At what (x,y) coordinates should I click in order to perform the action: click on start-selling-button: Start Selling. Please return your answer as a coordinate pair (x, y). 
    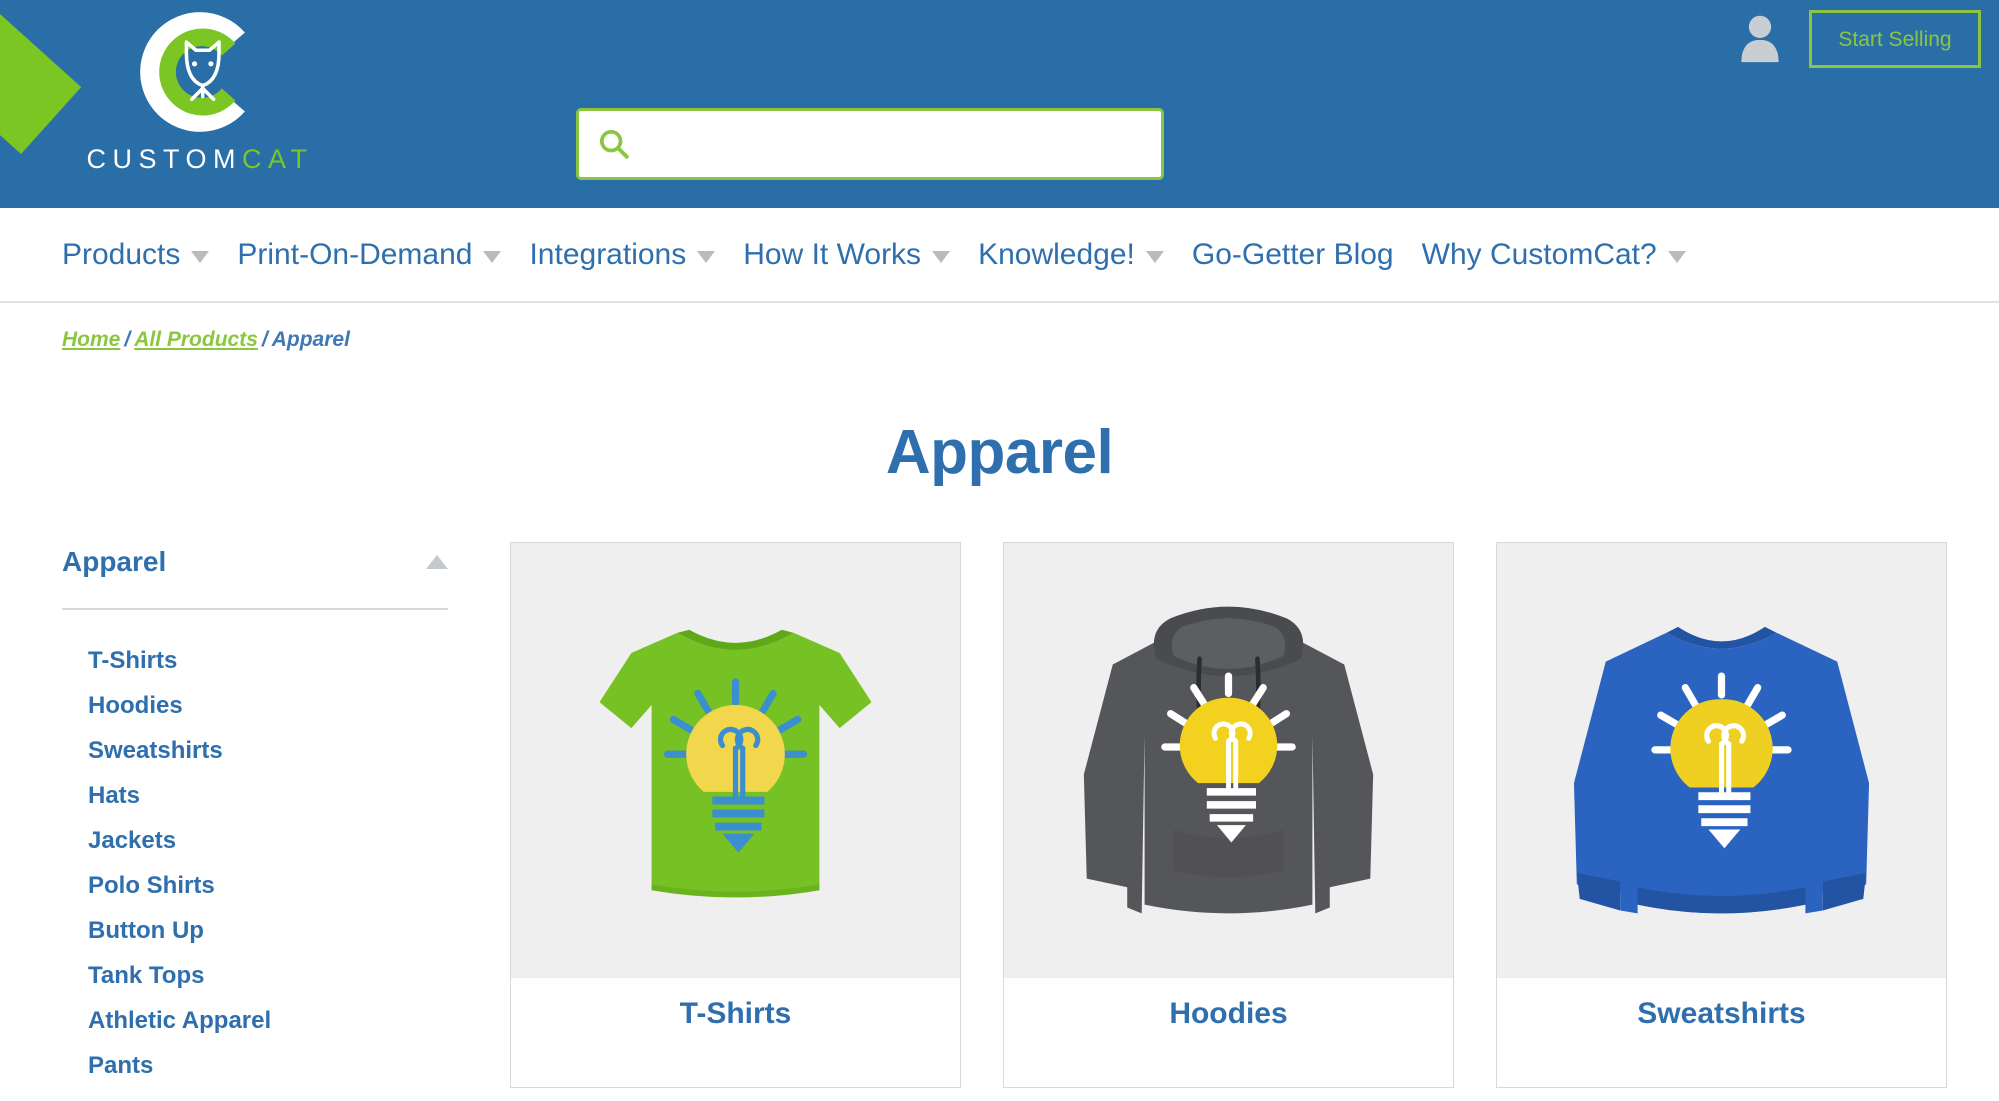
    Looking at the image, I should click on (1895, 39).